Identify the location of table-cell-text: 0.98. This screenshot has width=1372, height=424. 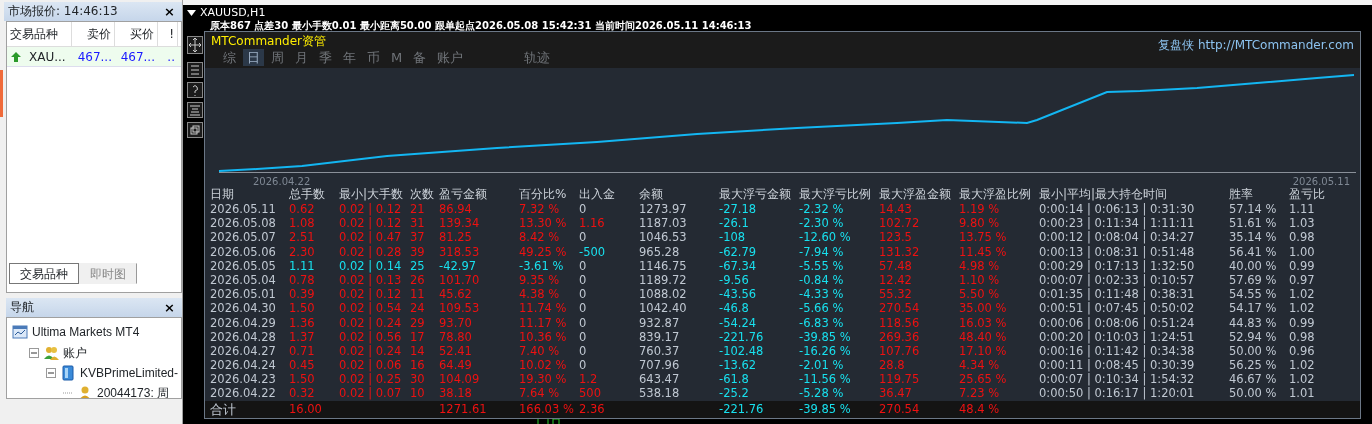
(1302, 237).